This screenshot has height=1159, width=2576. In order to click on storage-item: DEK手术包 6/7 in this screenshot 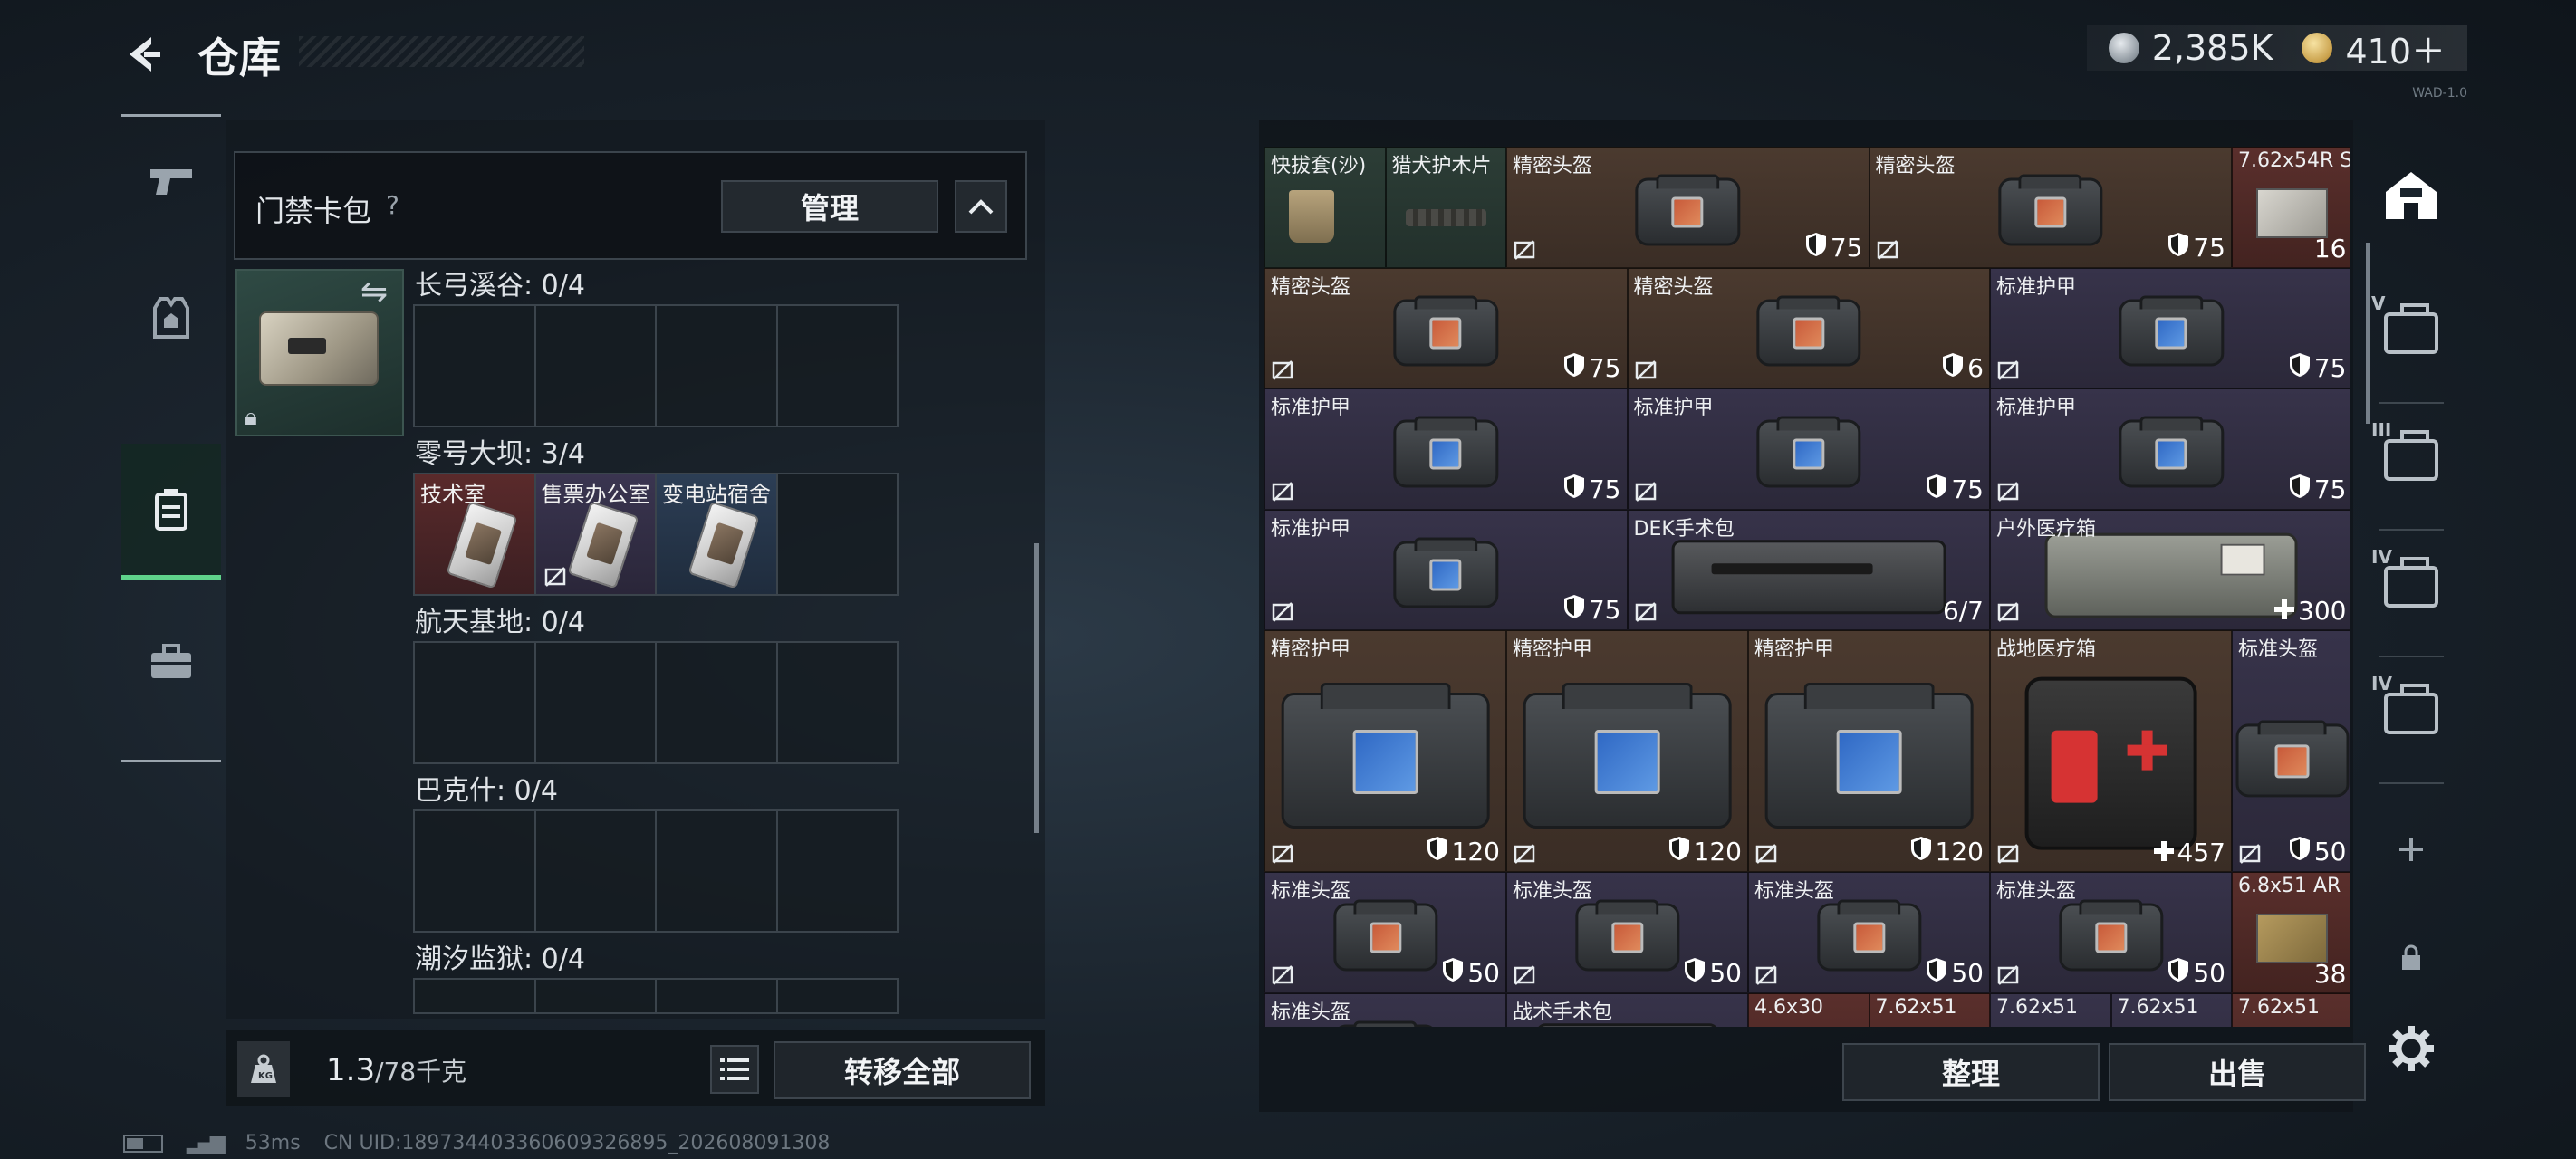, I will do `click(1808, 569)`.